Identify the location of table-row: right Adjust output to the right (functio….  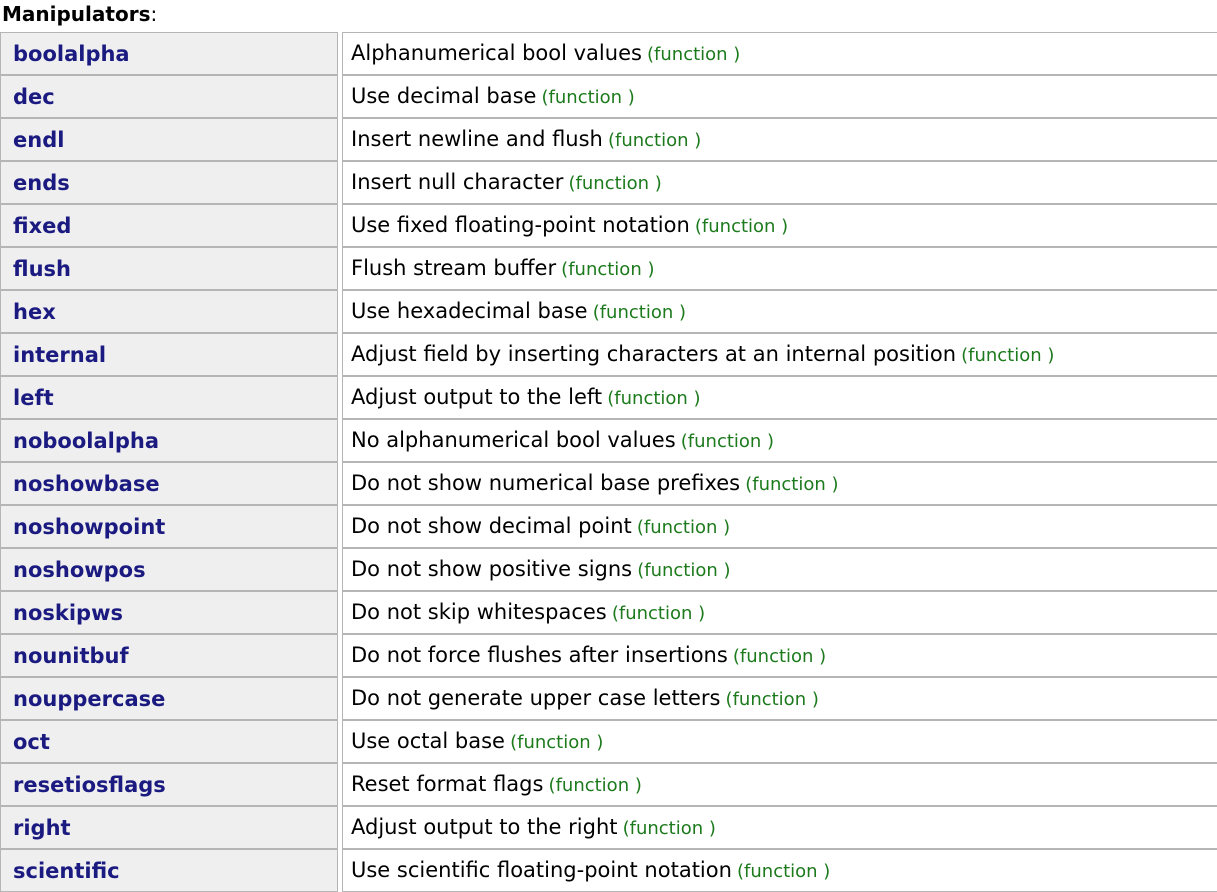
(608, 827).